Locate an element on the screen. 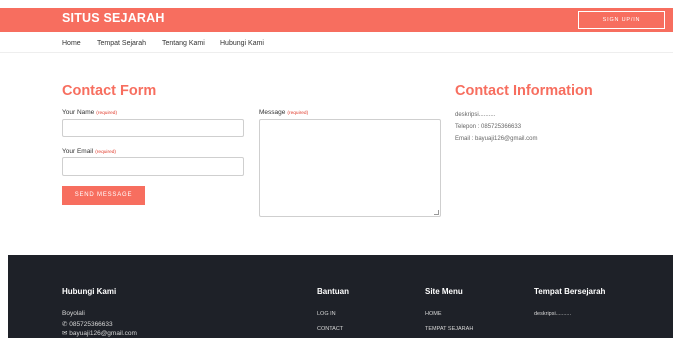 The image size is (673, 338). footer-site-menu-title: Site Menu is located at coordinates (444, 291).